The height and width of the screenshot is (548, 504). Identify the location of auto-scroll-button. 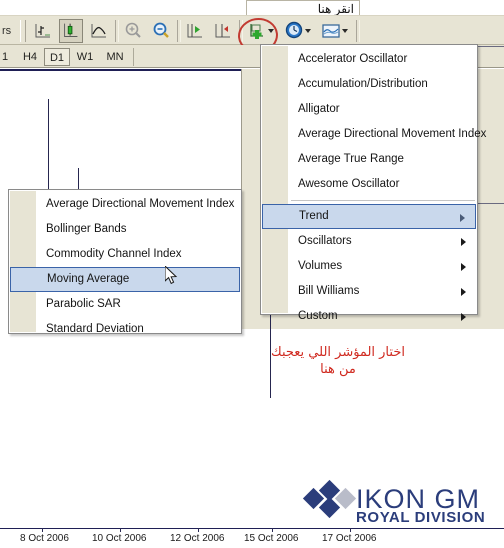
(195, 31).